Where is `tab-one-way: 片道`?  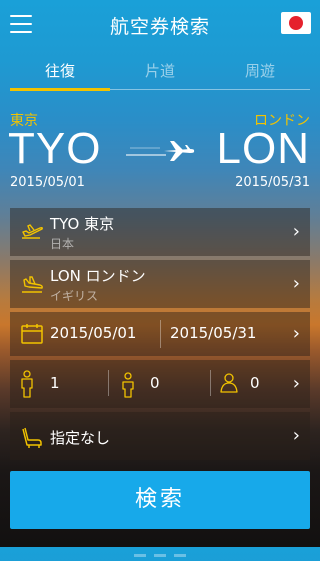 tab-one-way: 片道 is located at coordinates (160, 70).